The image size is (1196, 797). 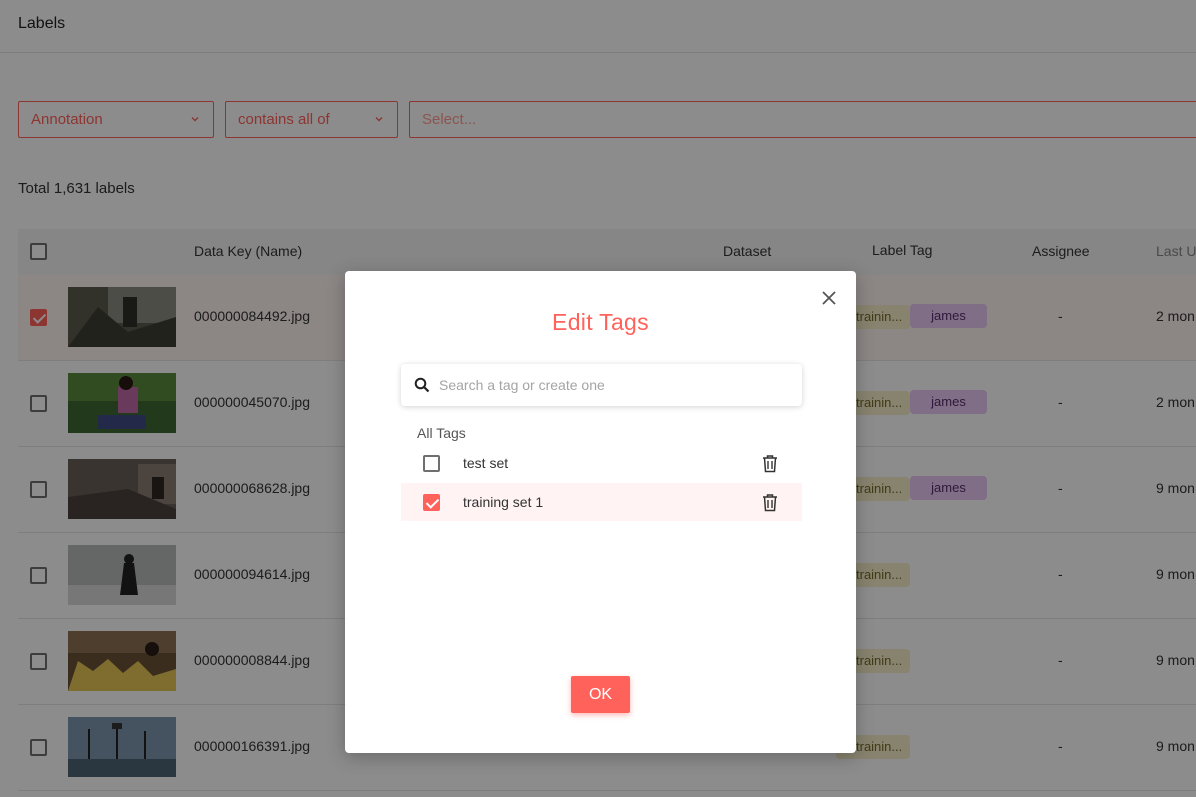 What do you see at coordinates (601, 502) in the screenshot?
I see `tag-item-training-set-1: training set 1` at bounding box center [601, 502].